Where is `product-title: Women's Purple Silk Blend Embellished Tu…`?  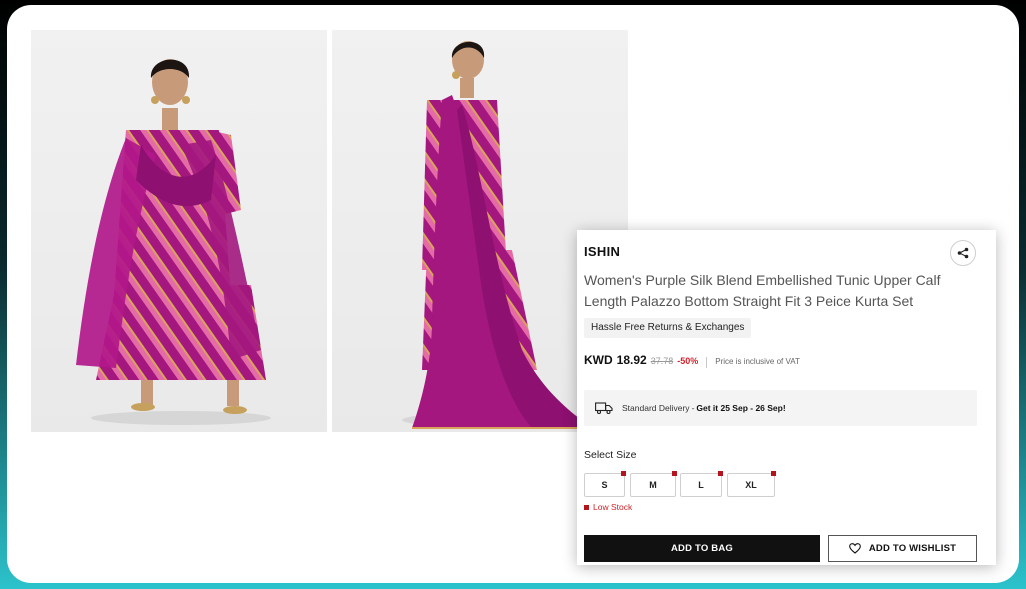 product-title: Women's Purple Silk Blend Embellished Tu… is located at coordinates (762, 290).